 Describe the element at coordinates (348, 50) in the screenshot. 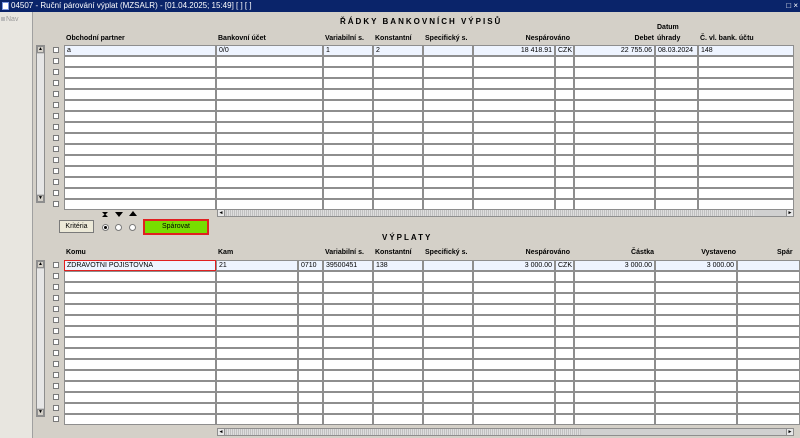

I see `grid-cell-vs: 1` at that location.